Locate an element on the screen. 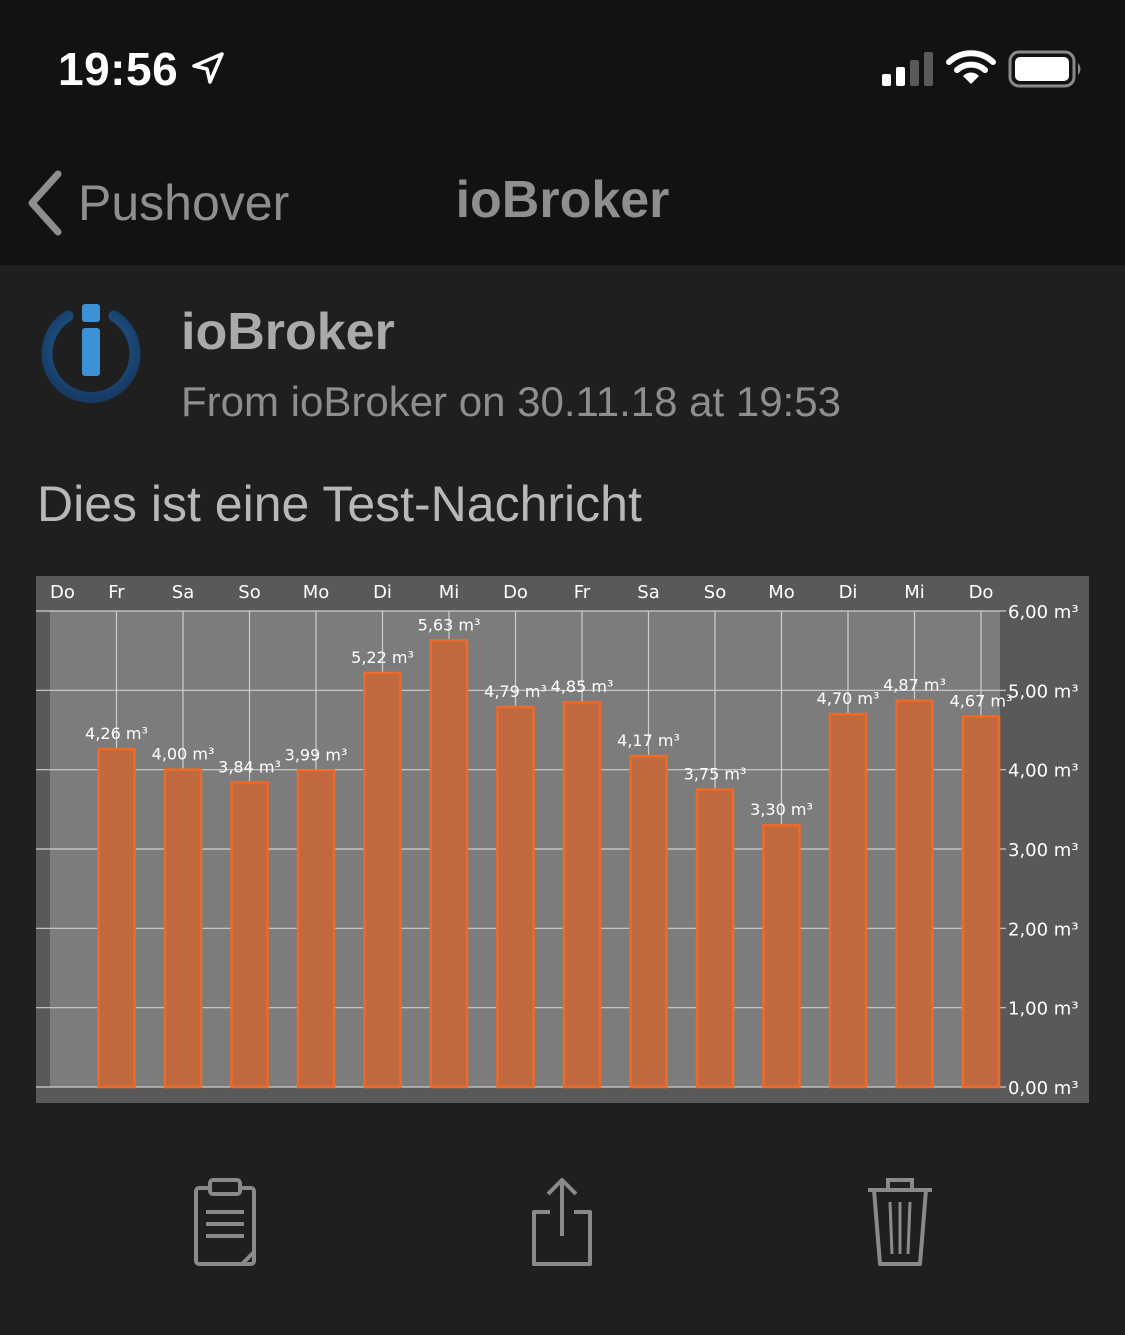 This screenshot has width=1125, height=1335. bar-value-label: 4,85 m³ is located at coordinates (582, 686).